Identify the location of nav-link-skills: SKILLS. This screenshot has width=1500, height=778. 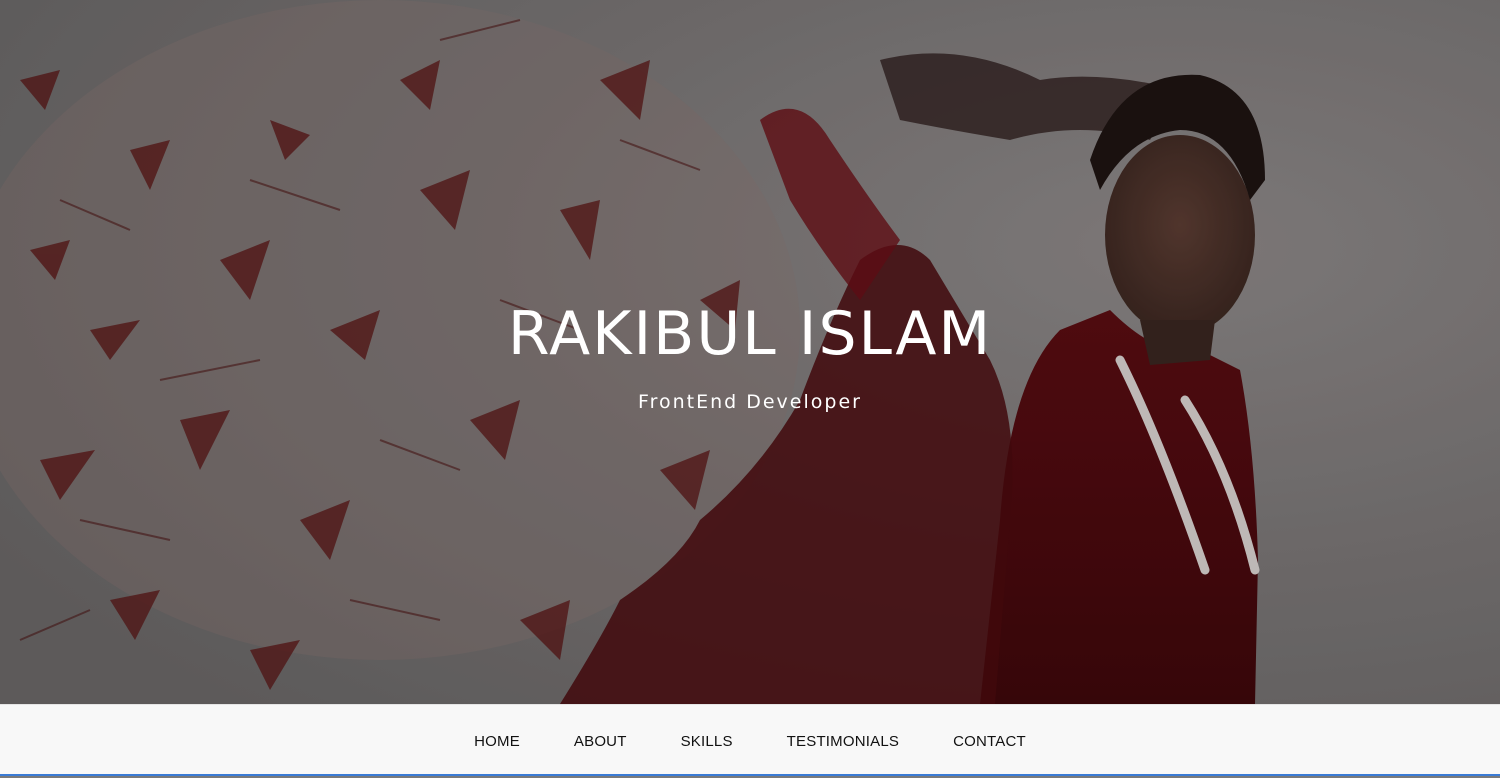
(707, 741).